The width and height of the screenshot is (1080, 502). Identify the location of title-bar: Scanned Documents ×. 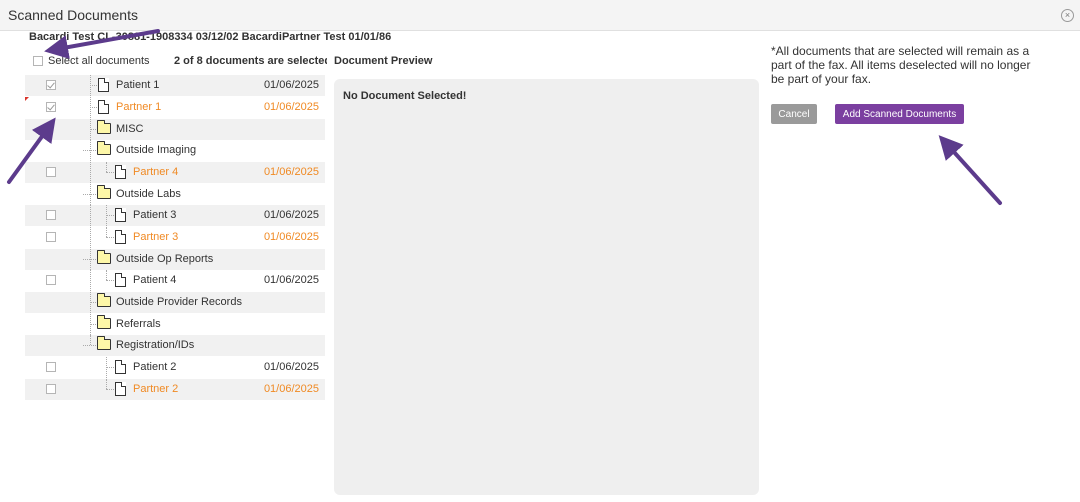
(540, 15).